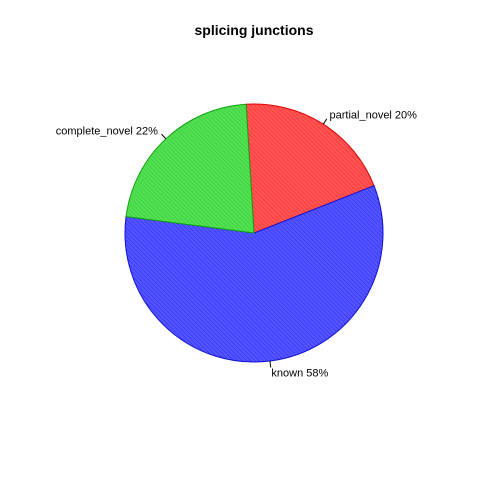 The image size is (480, 485). I want to click on slice-label-2: known 58%, so click(299, 374).